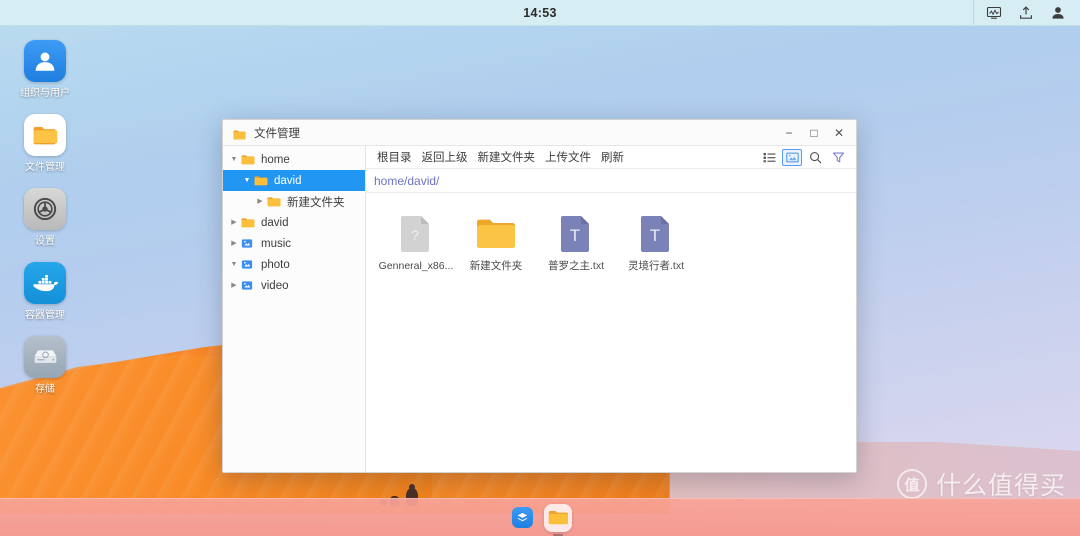 The height and width of the screenshot is (536, 1080). What do you see at coordinates (45, 93) in the screenshot?
I see `desktop-icon-label: 组织与用户` at bounding box center [45, 93].